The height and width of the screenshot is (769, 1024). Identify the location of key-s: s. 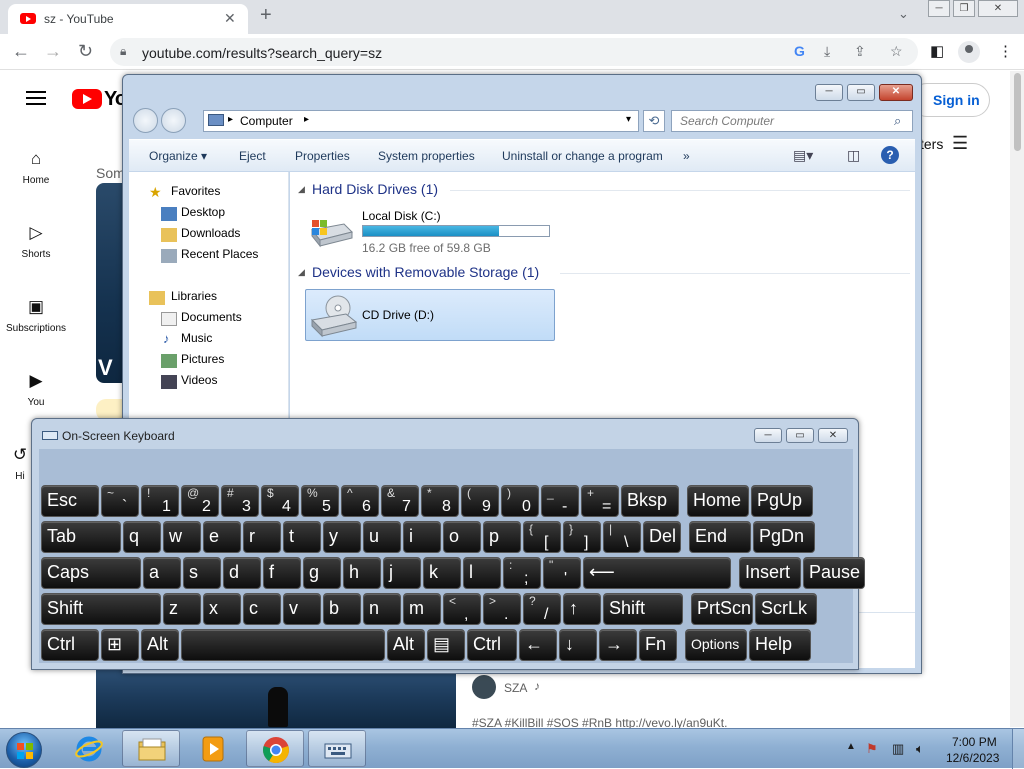
(202, 573).